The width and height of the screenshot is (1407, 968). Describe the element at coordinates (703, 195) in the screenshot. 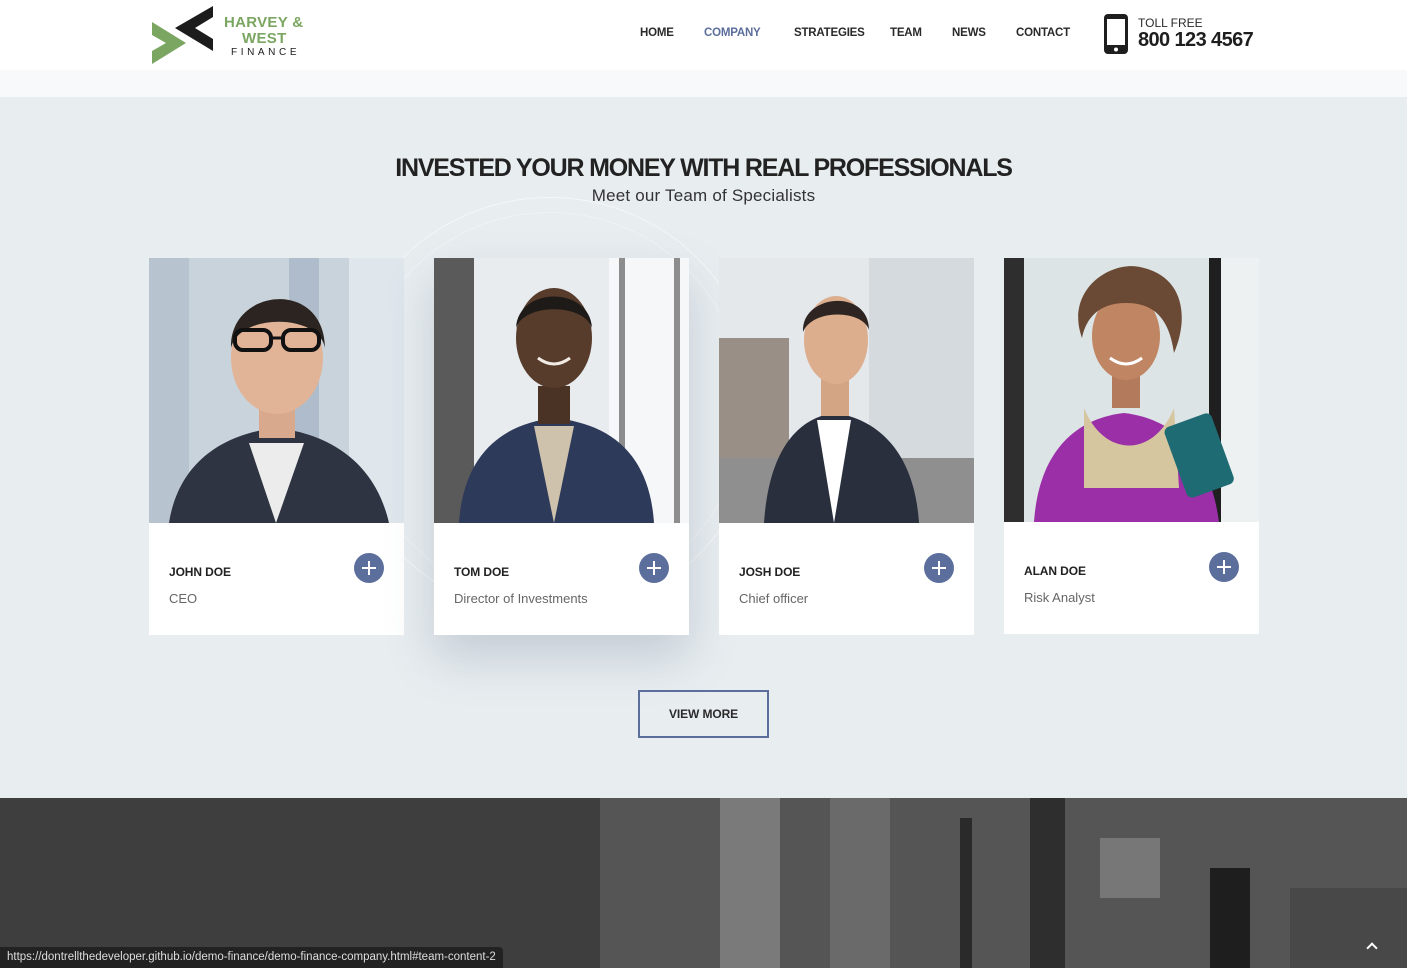

I see `section-subtitle: Meet our Team of Specialists` at that location.